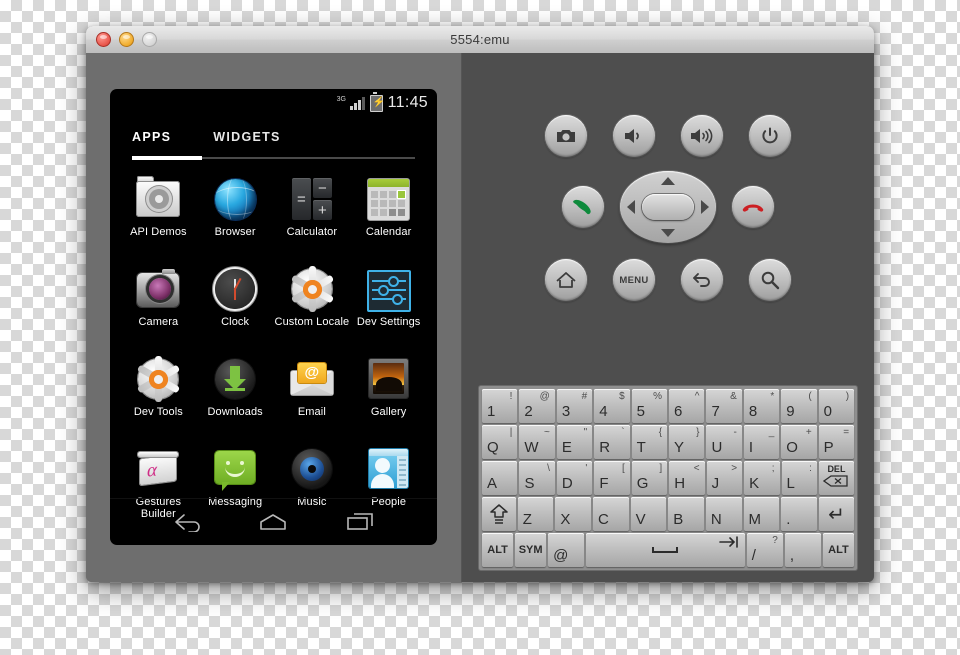 Image resolution: width=960 pixels, height=655 pixels. Describe the element at coordinates (531, 550) in the screenshot. I see `key-sym: SYM` at that location.